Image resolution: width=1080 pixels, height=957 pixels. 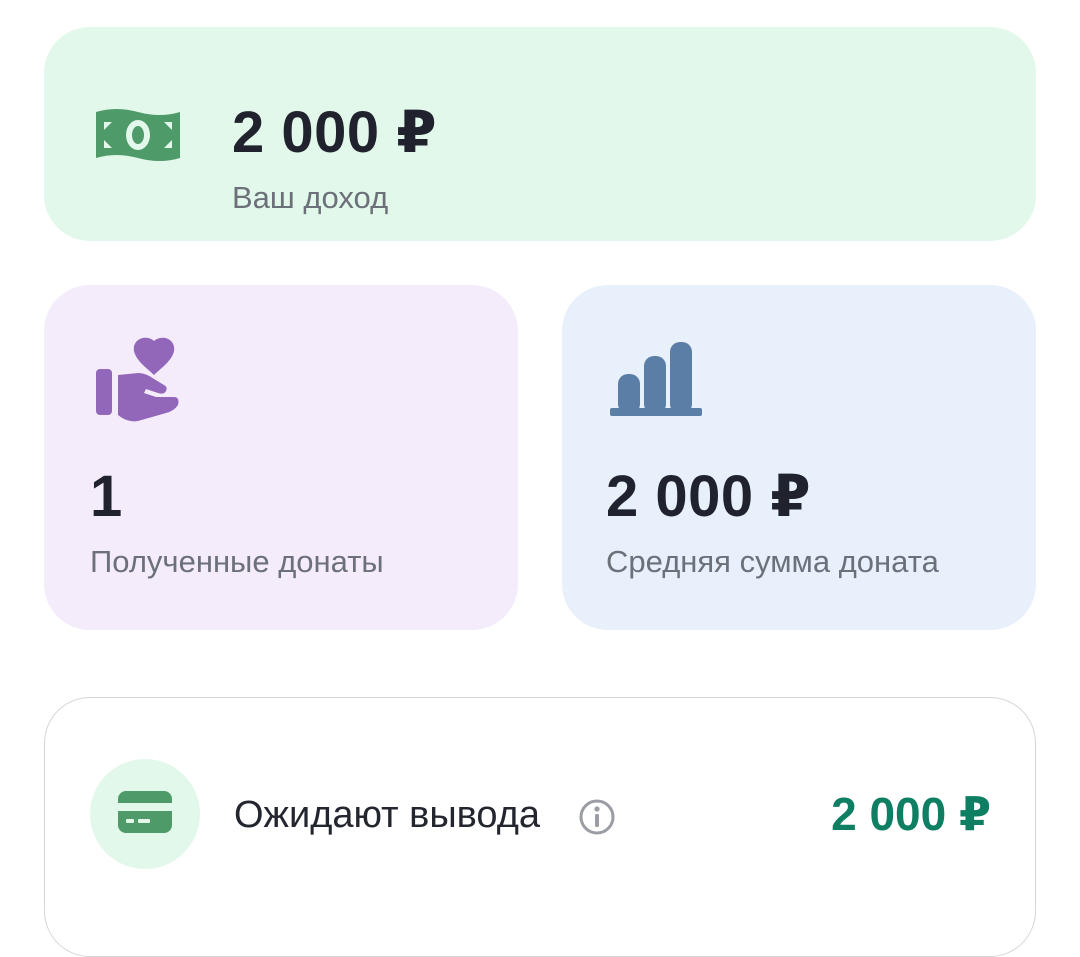 What do you see at coordinates (387, 815) in the screenshot?
I see `pending-title: Ожидают вывода` at bounding box center [387, 815].